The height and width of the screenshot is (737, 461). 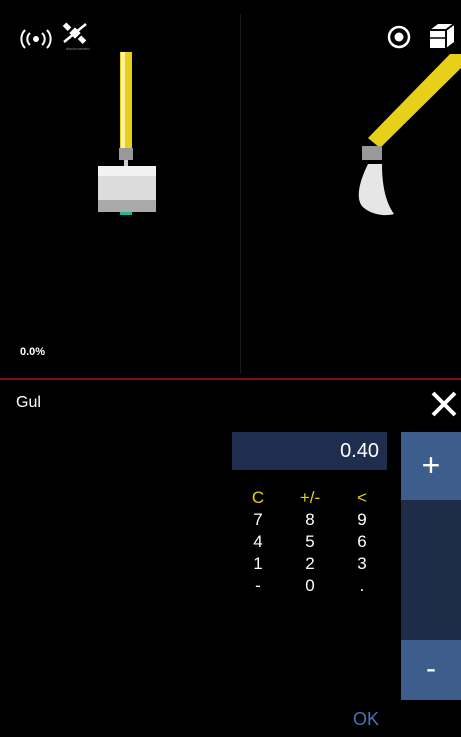 I want to click on decimal-key: ., so click(x=362, y=586).